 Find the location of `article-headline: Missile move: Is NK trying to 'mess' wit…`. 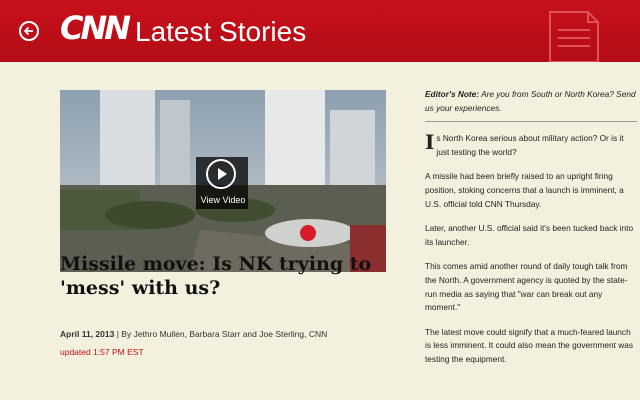

article-headline: Missile move: Is NK trying to 'mess' wit… is located at coordinates (216, 276).